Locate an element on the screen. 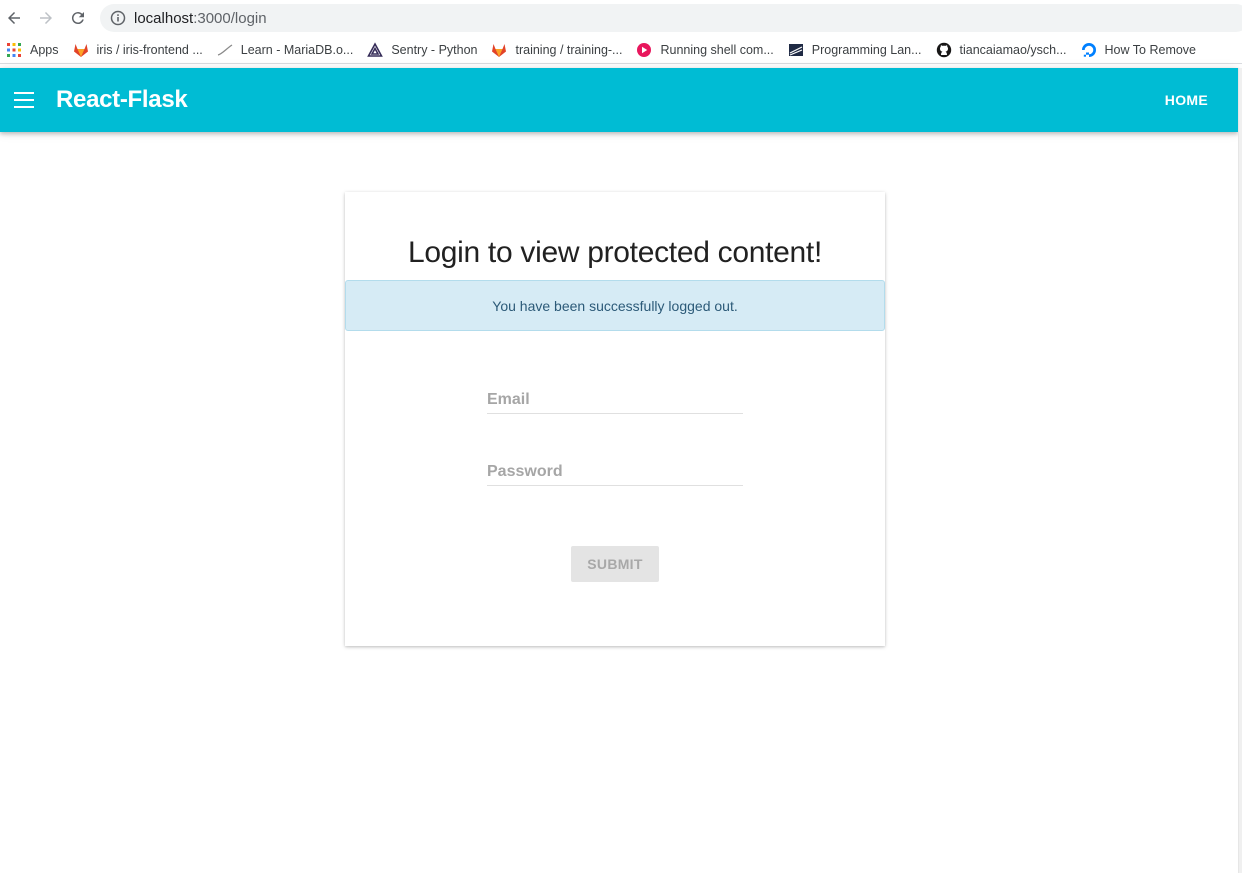  reload-icon is located at coordinates (77, 18).